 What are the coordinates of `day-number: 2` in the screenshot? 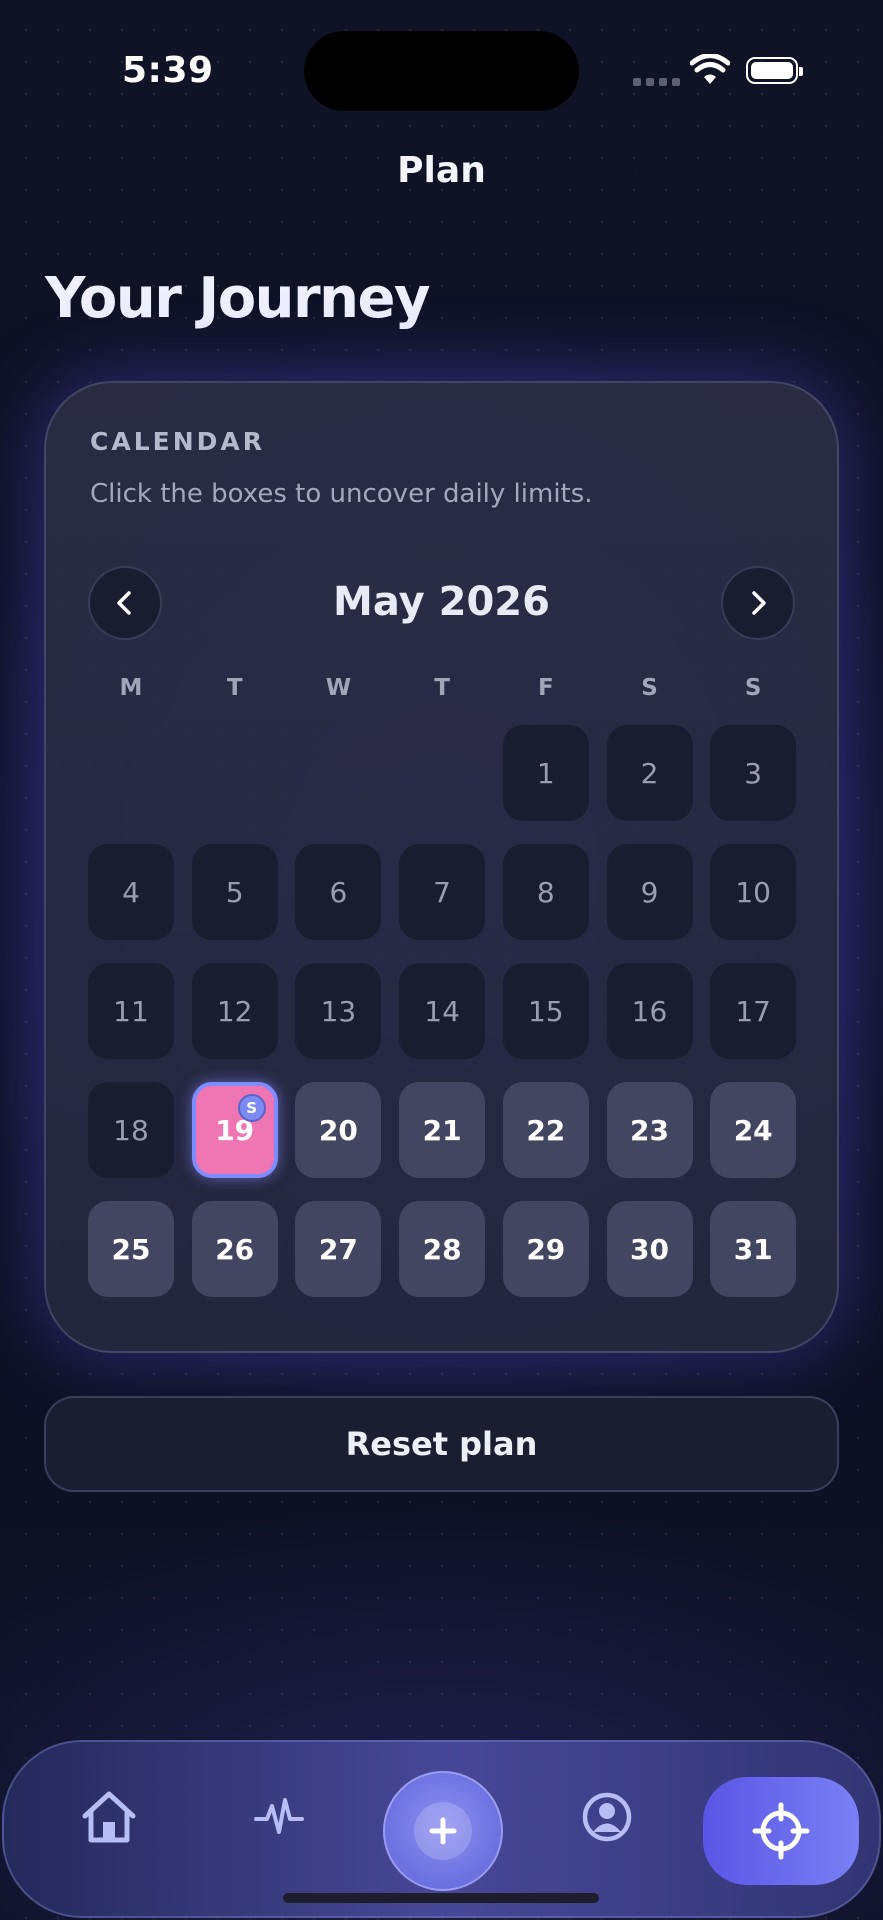 It's located at (649, 773).